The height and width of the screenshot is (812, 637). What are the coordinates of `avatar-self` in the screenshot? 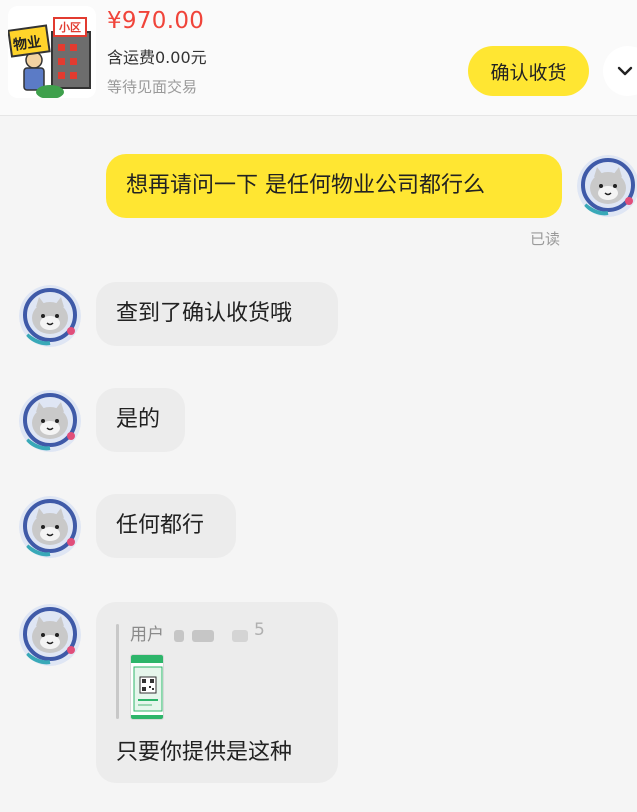 It's located at (607, 186).